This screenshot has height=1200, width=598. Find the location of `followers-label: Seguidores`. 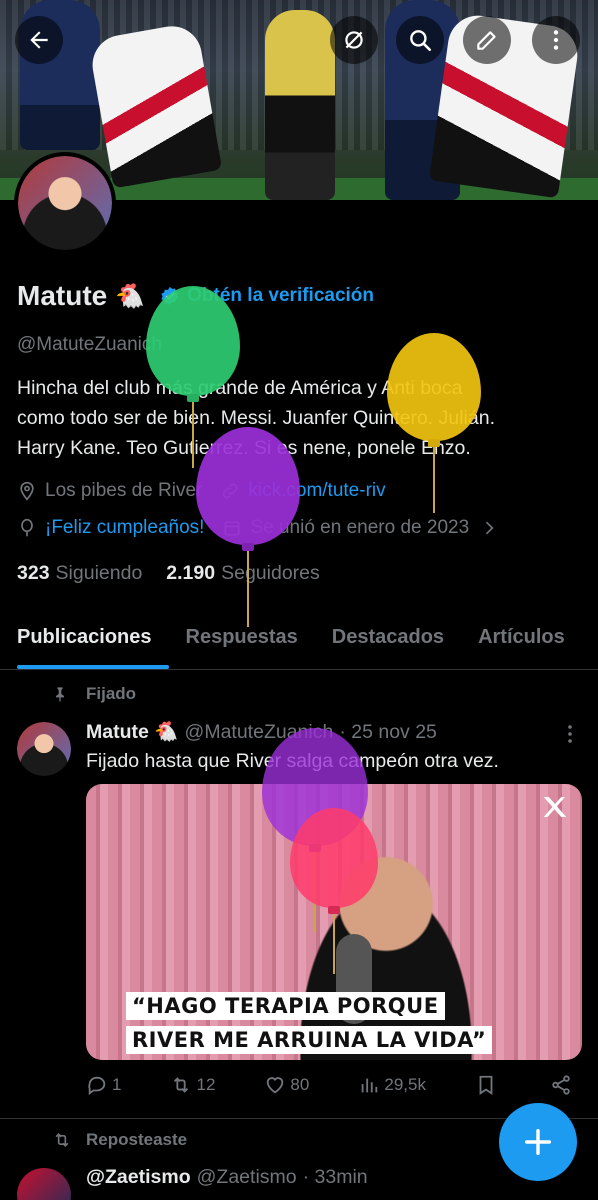

followers-label: Seguidores is located at coordinates (270, 573).